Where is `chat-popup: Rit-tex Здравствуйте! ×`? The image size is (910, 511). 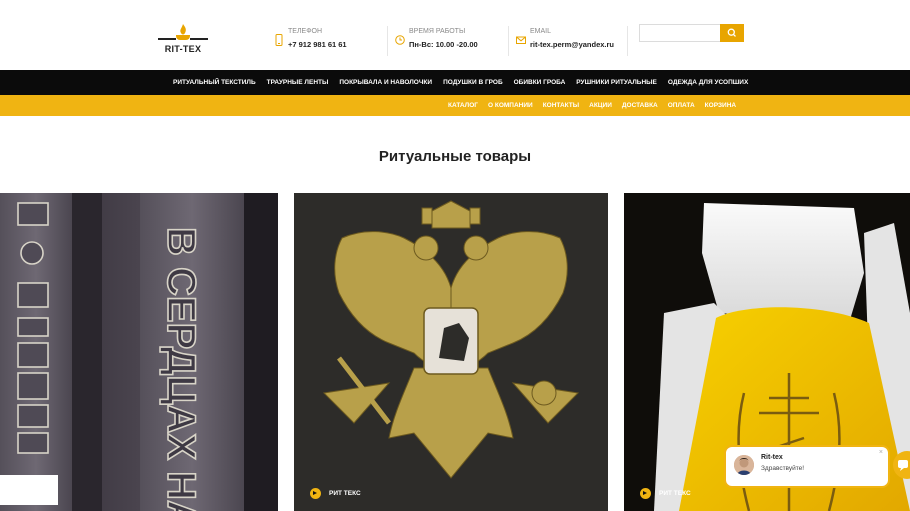
chat-popup: Rit-tex Здравствуйте! × is located at coordinates (807, 466).